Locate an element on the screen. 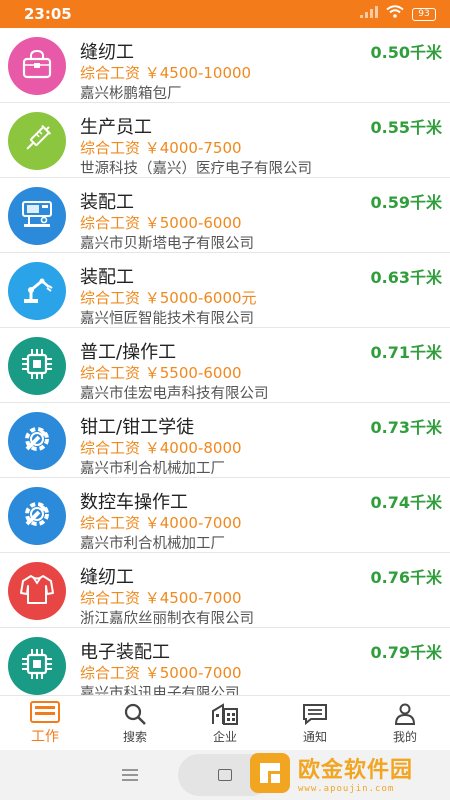 The image size is (450, 800). job-salary: 综合工资 ￥4500-10000 is located at coordinates (166, 73).